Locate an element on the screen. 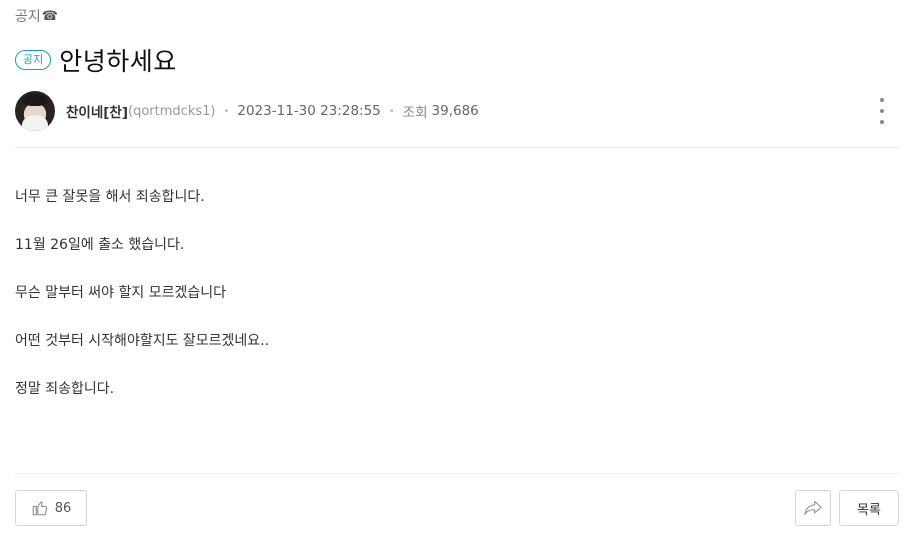 This screenshot has height=550, width=924. body-paragraph: 11월 26일에 출소 했습니다. is located at coordinates (100, 245).